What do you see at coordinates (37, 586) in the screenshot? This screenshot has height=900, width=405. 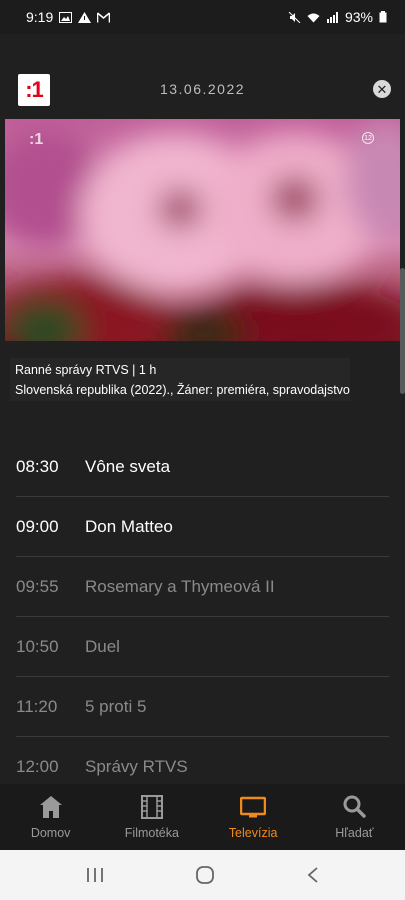 I see `schedule-time: 09:55` at bounding box center [37, 586].